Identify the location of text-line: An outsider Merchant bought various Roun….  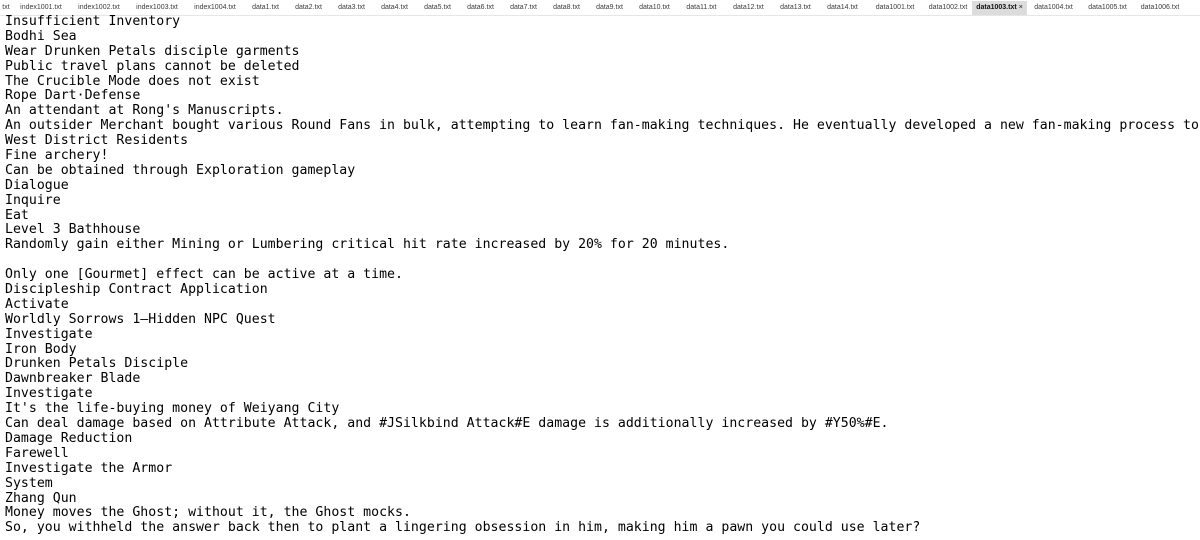
(602, 126).